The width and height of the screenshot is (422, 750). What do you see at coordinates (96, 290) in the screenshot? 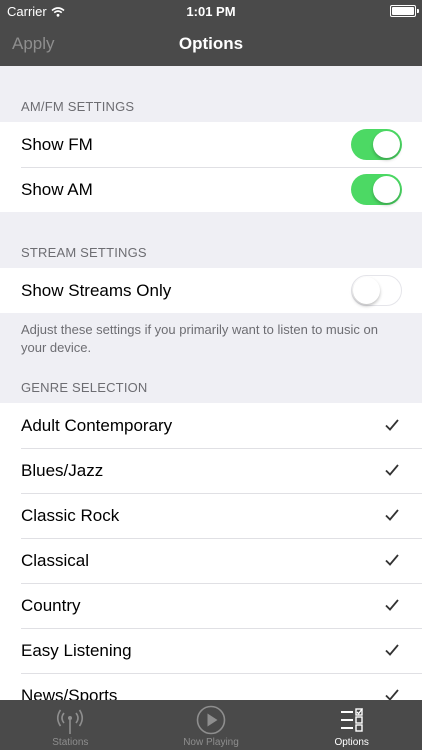
I see `show-streams-only-label: Show Streams Only` at bounding box center [96, 290].